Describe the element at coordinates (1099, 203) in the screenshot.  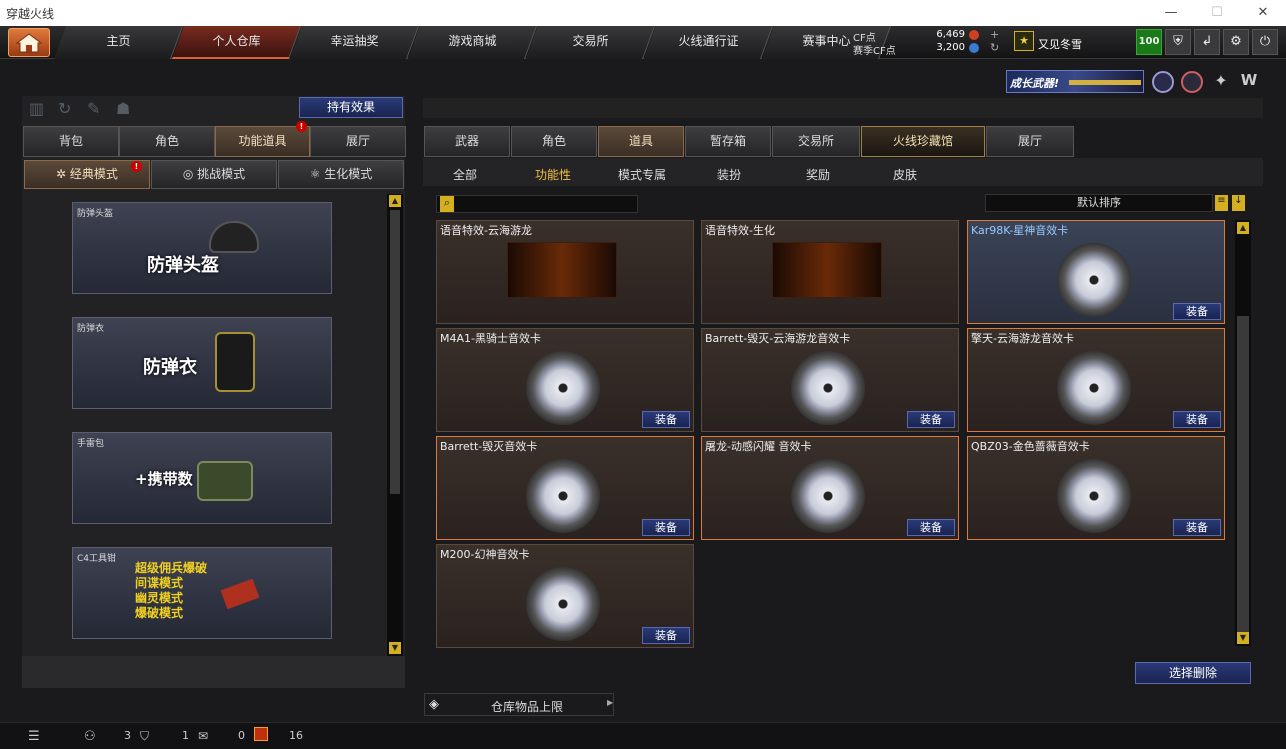
I see `sort-dropdown: 默认排序` at that location.